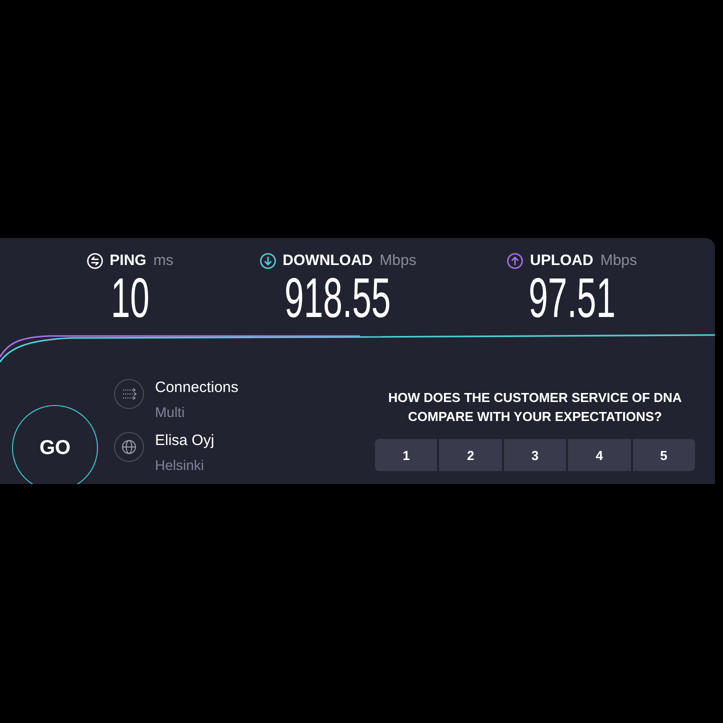 The width and height of the screenshot is (723, 723). I want to click on metric-value: 97.51, so click(572, 298).